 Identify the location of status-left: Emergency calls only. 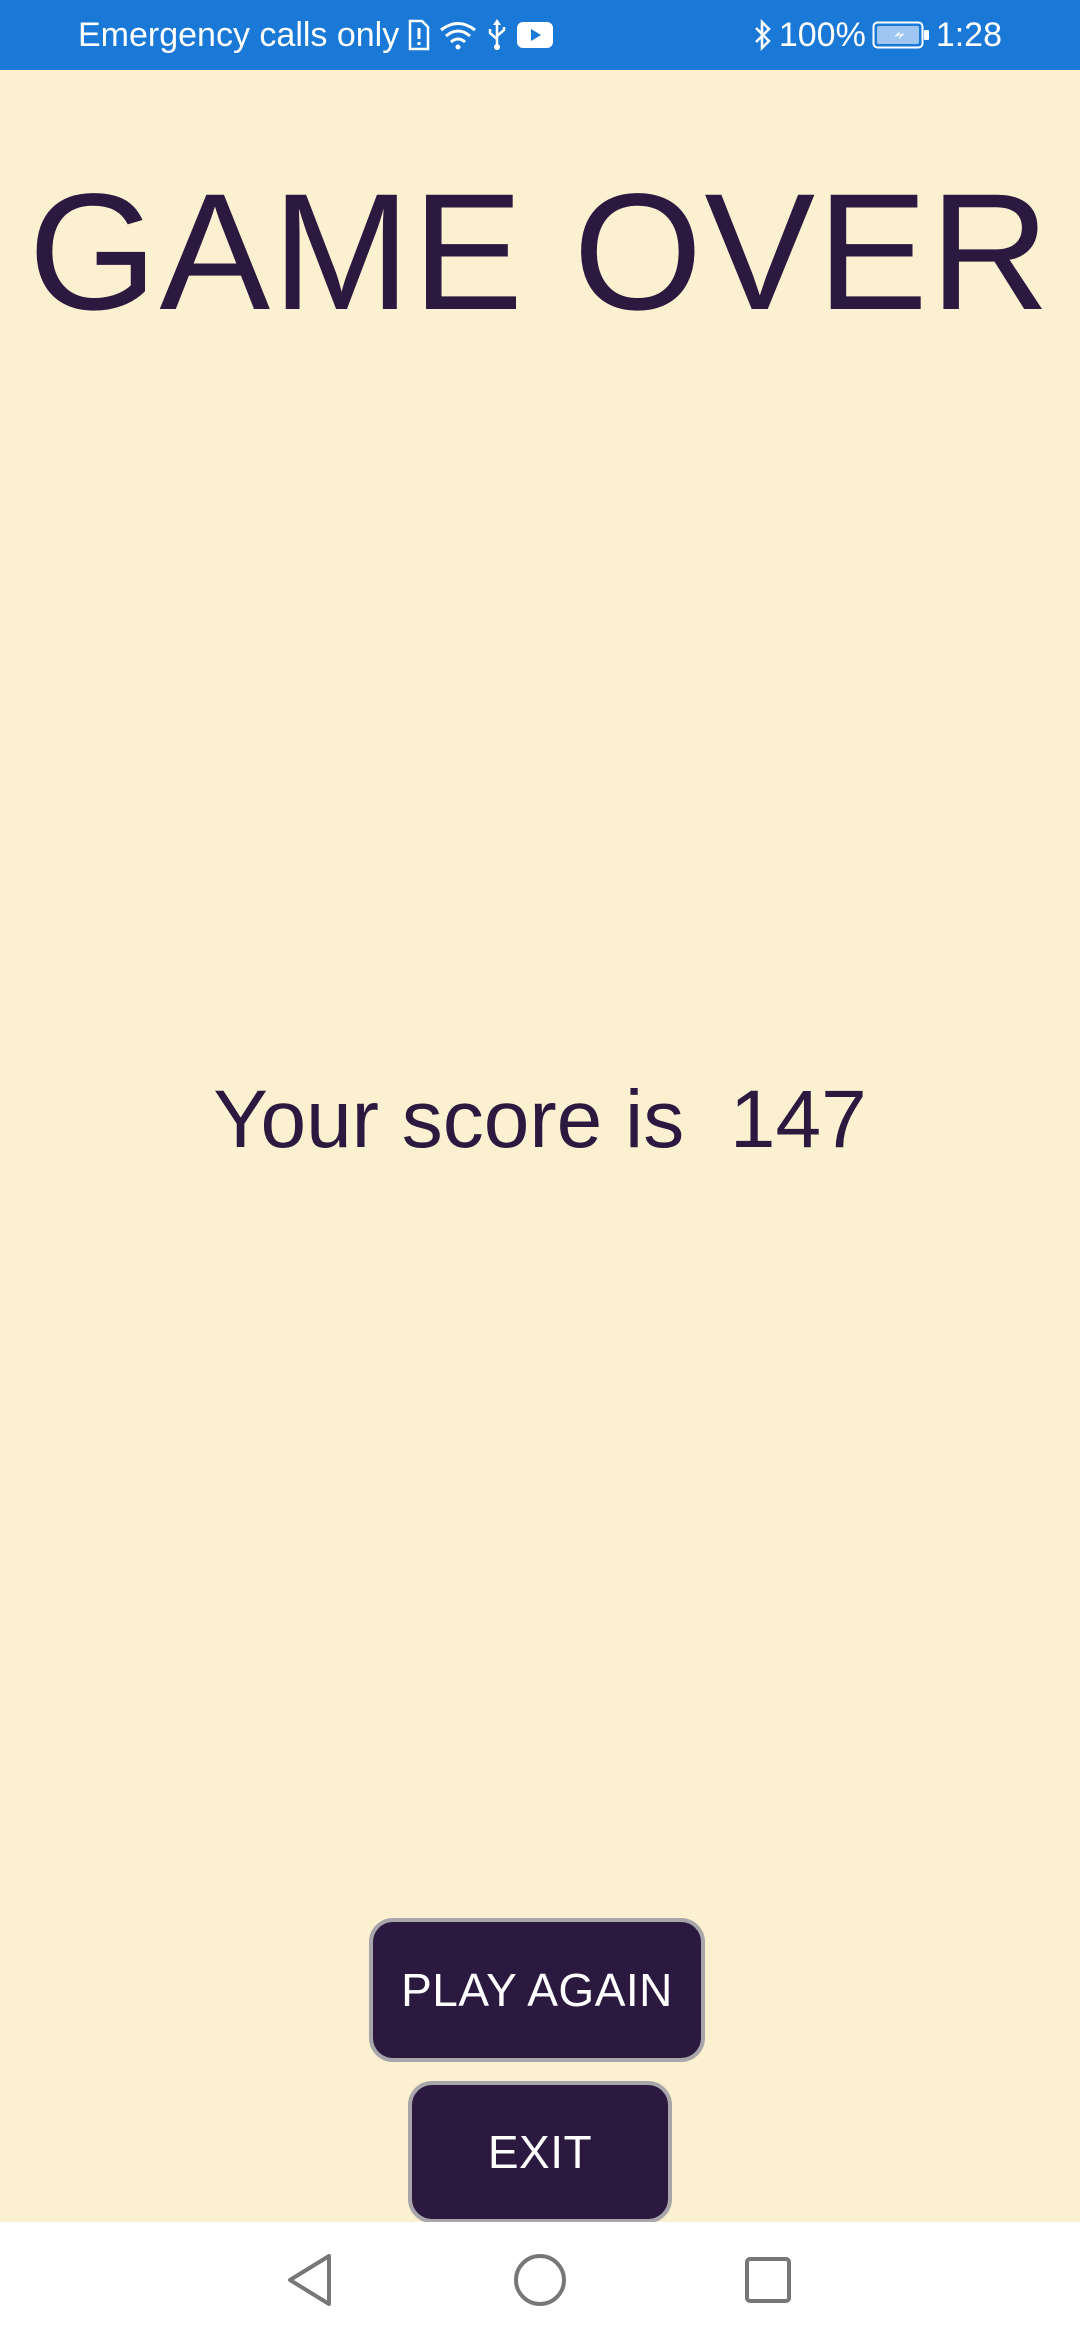
(316, 35).